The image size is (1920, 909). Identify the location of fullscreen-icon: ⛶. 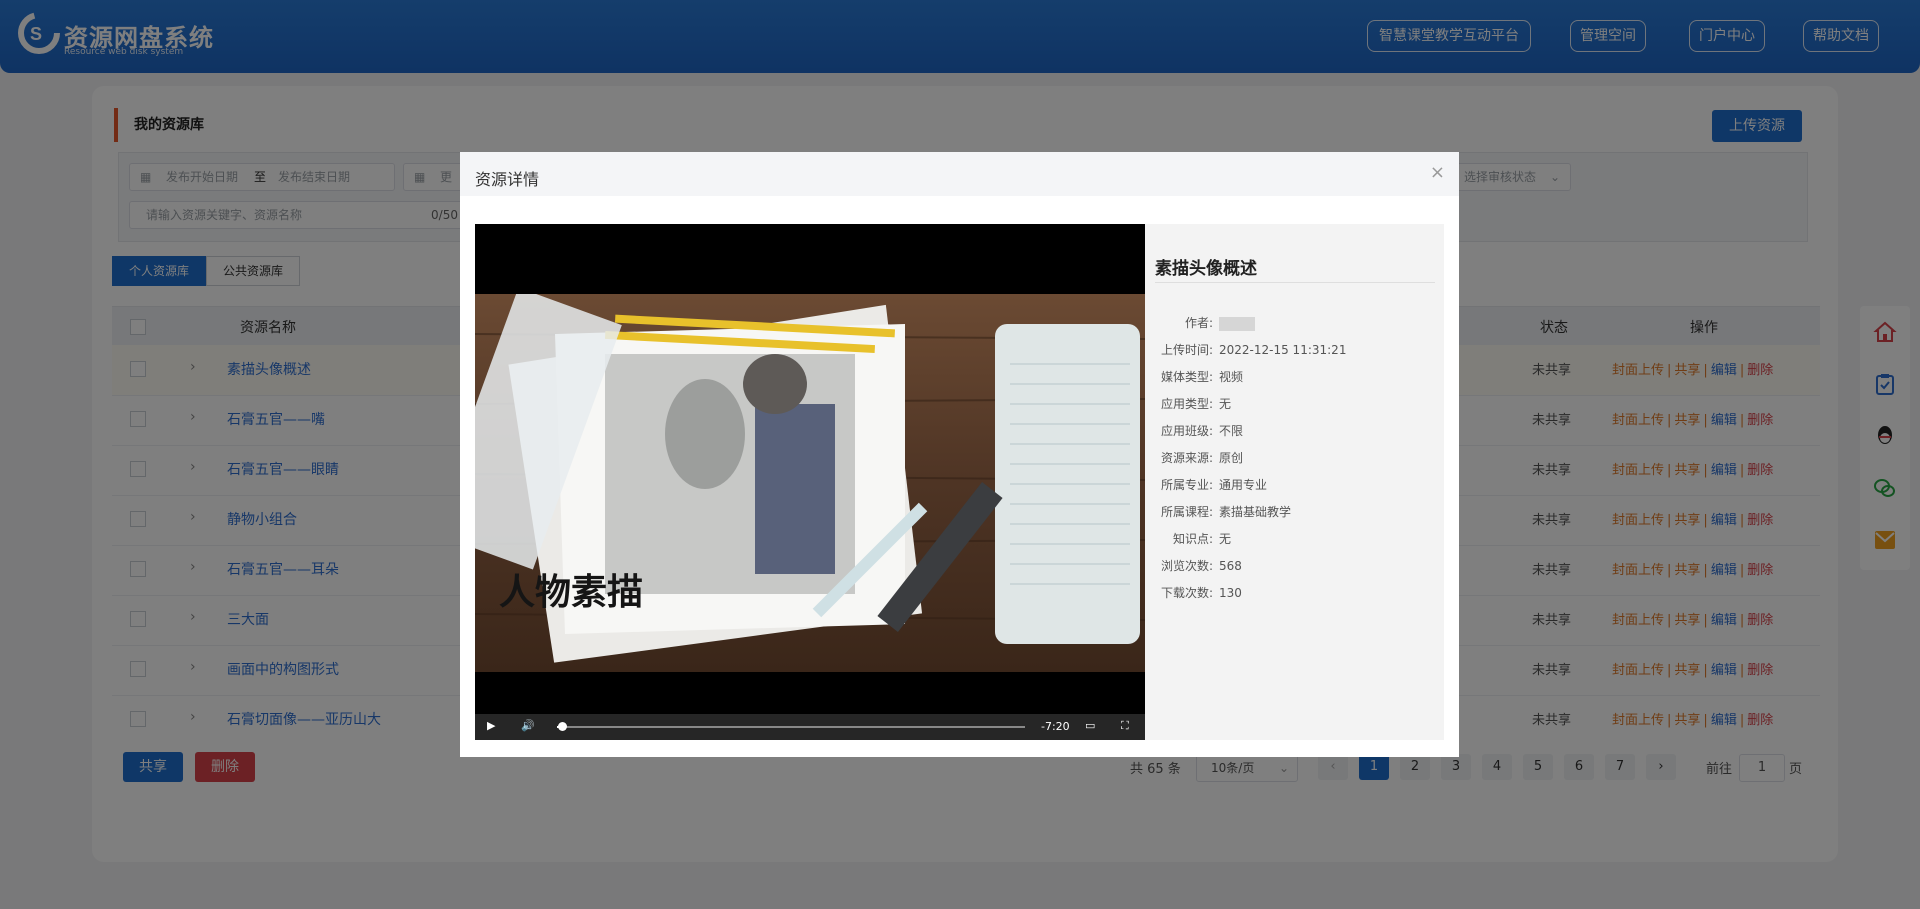
(1125, 726).